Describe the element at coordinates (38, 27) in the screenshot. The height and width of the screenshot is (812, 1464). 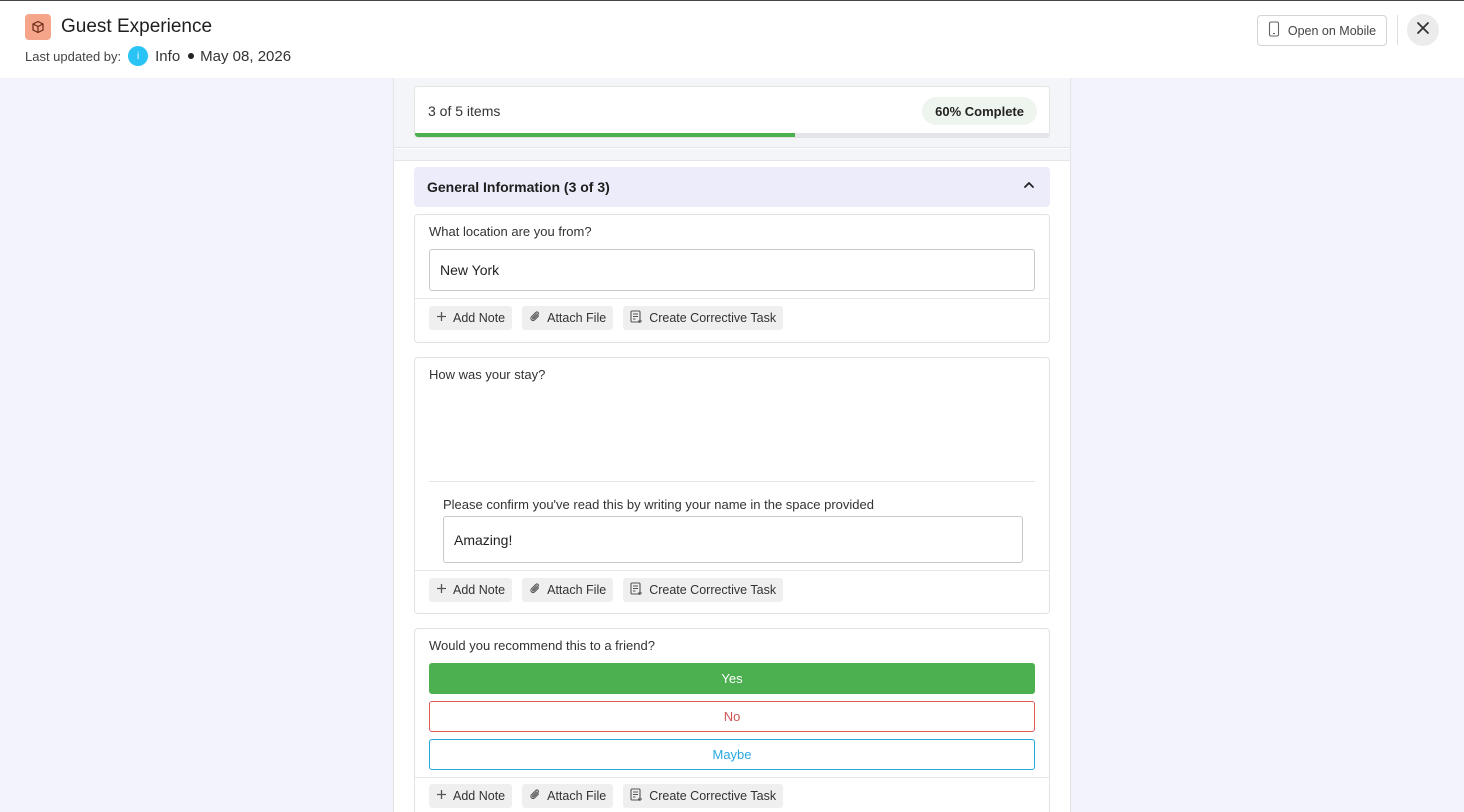
I see `box-icon` at that location.